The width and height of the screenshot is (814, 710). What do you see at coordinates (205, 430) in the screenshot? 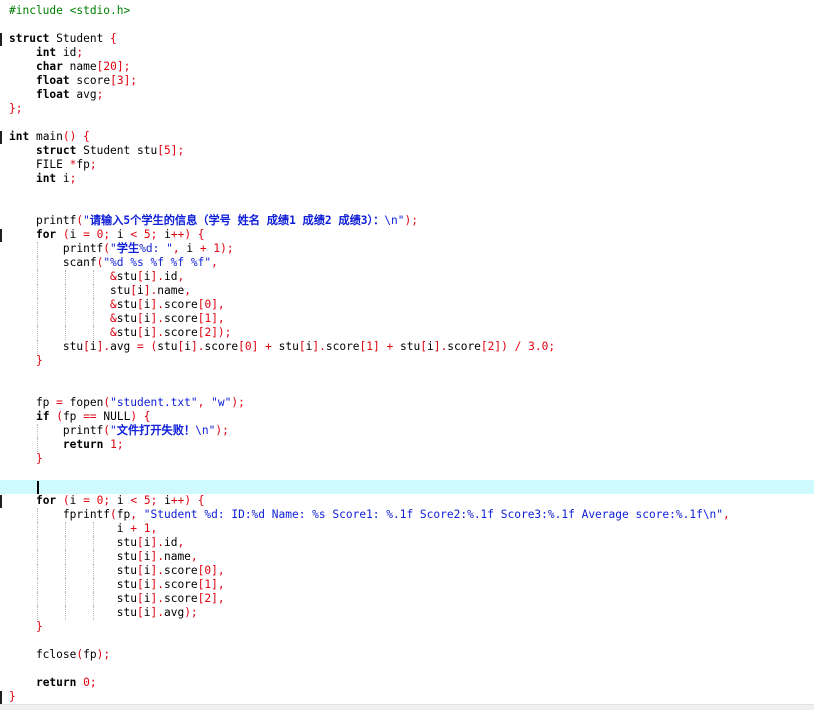
I see `string-literal: \n"` at bounding box center [205, 430].